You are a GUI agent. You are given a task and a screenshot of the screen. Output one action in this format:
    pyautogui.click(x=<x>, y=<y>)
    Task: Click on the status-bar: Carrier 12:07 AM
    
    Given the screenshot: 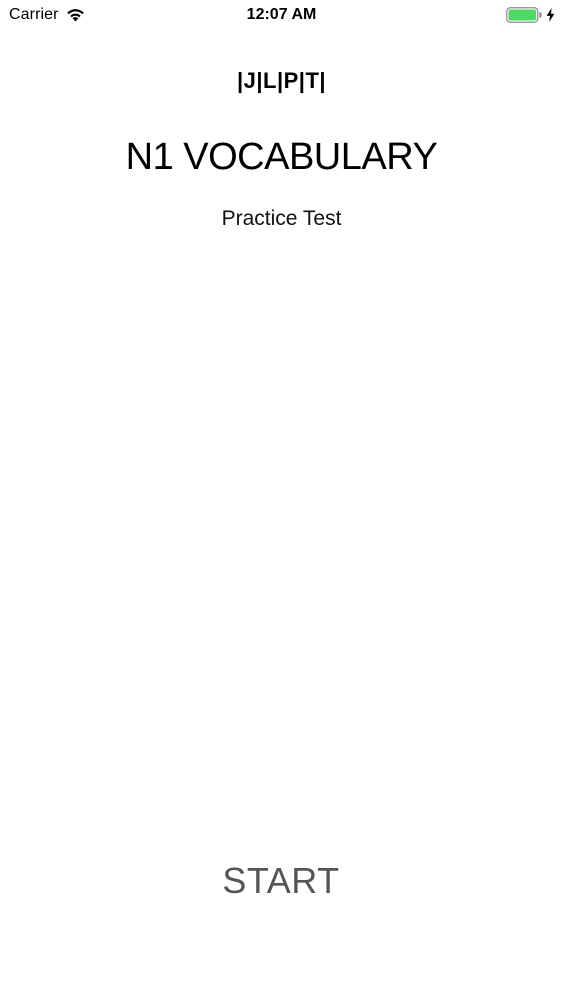 What is the action you would take?
    pyautogui.click(x=281, y=15)
    